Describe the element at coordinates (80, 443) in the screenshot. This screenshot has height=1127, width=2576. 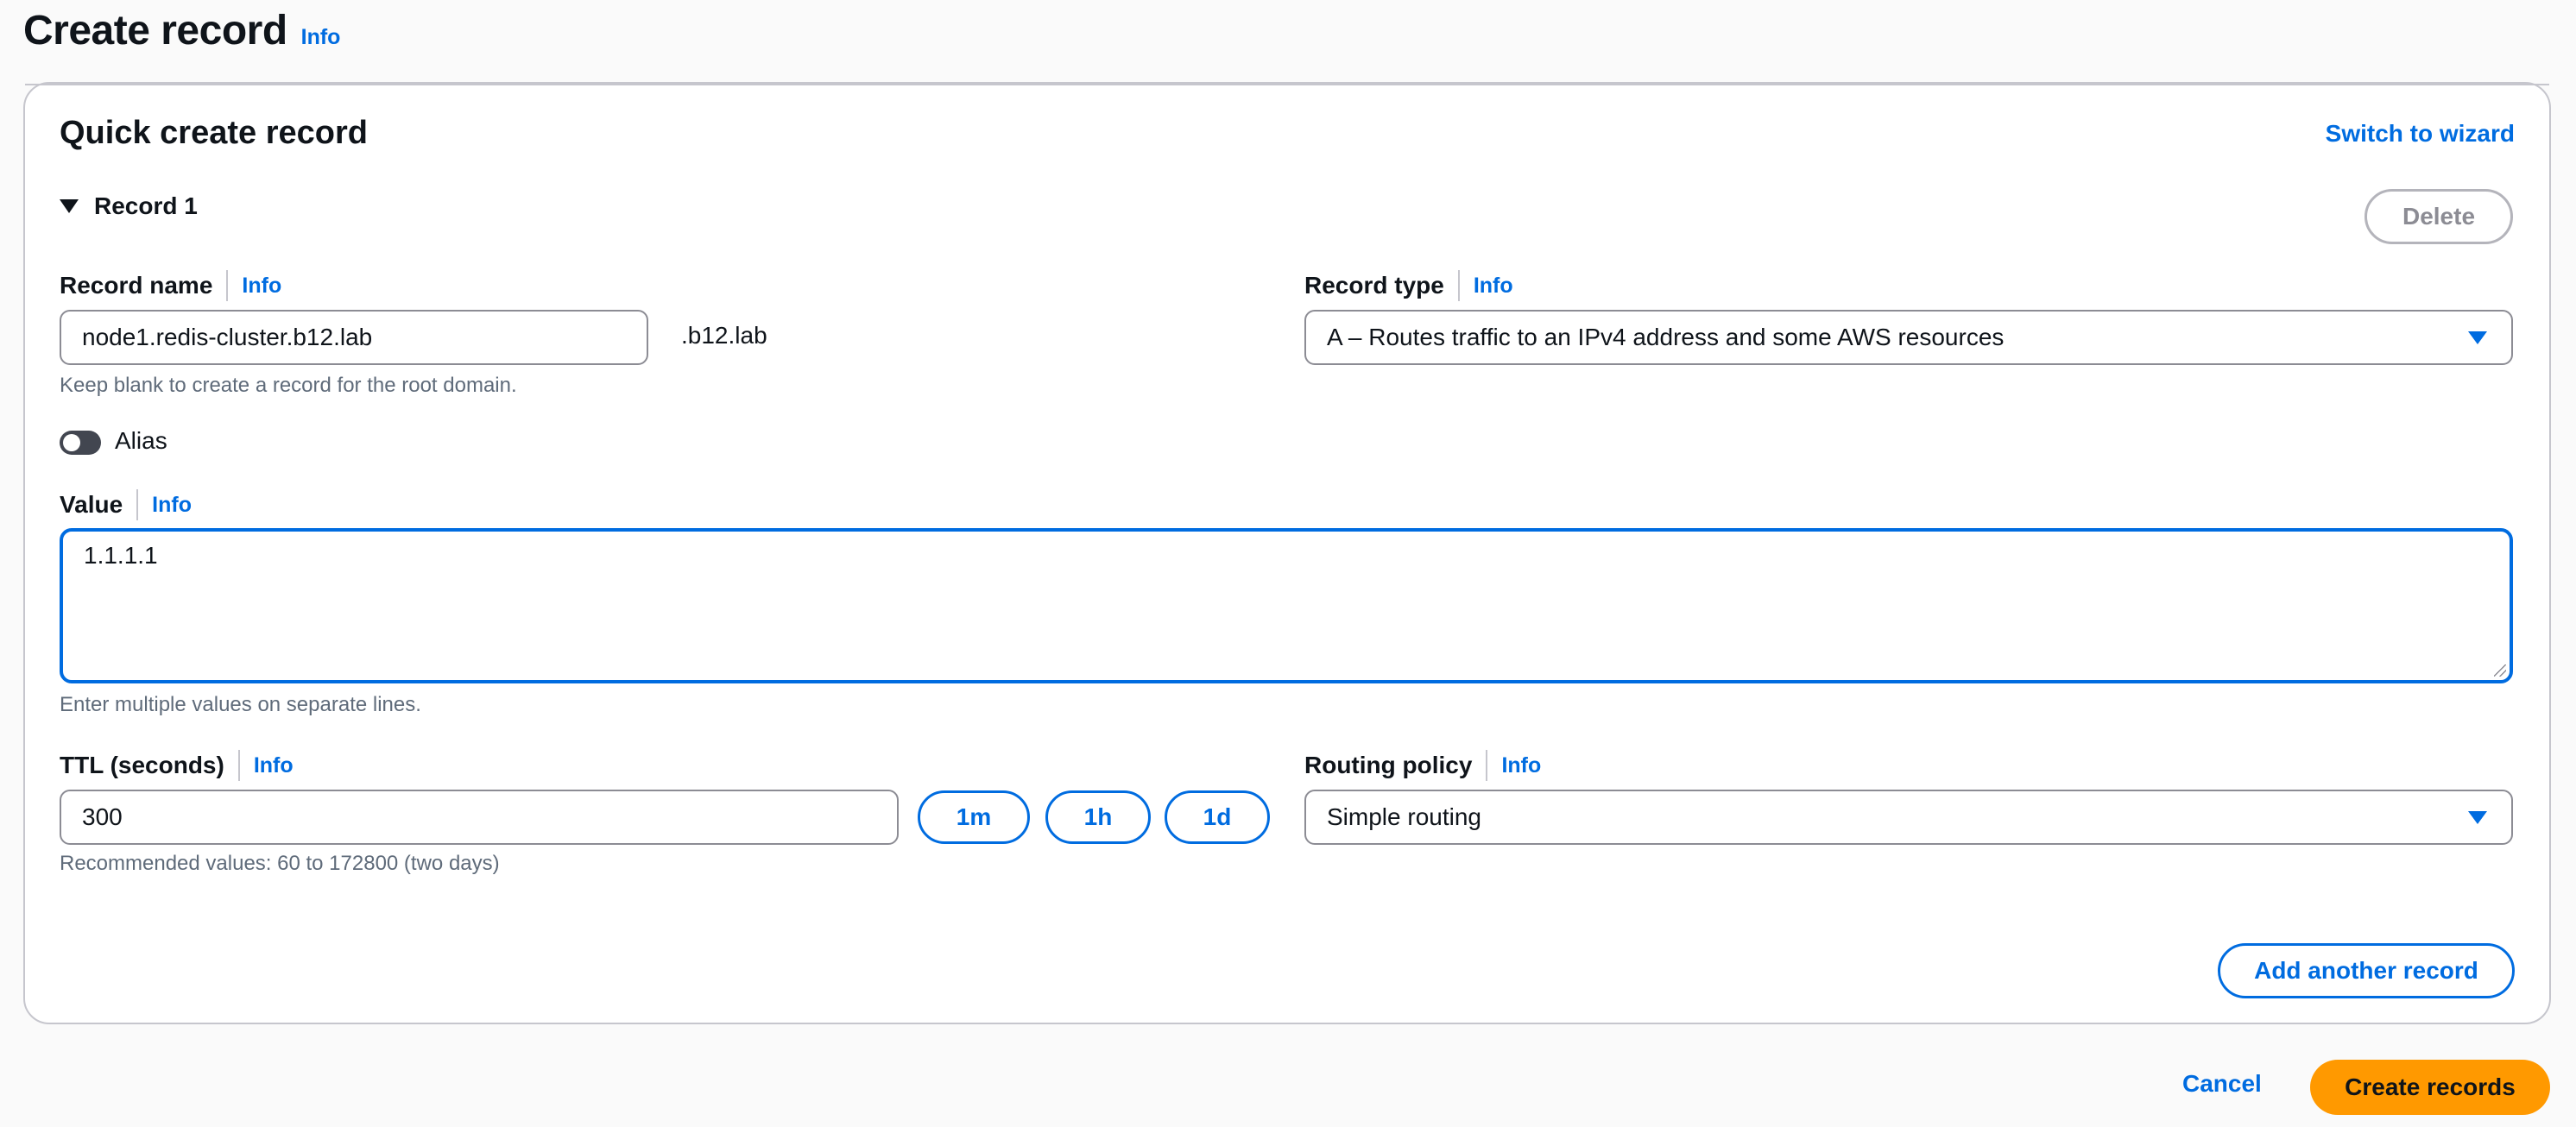
I see `alias-toggle` at that location.